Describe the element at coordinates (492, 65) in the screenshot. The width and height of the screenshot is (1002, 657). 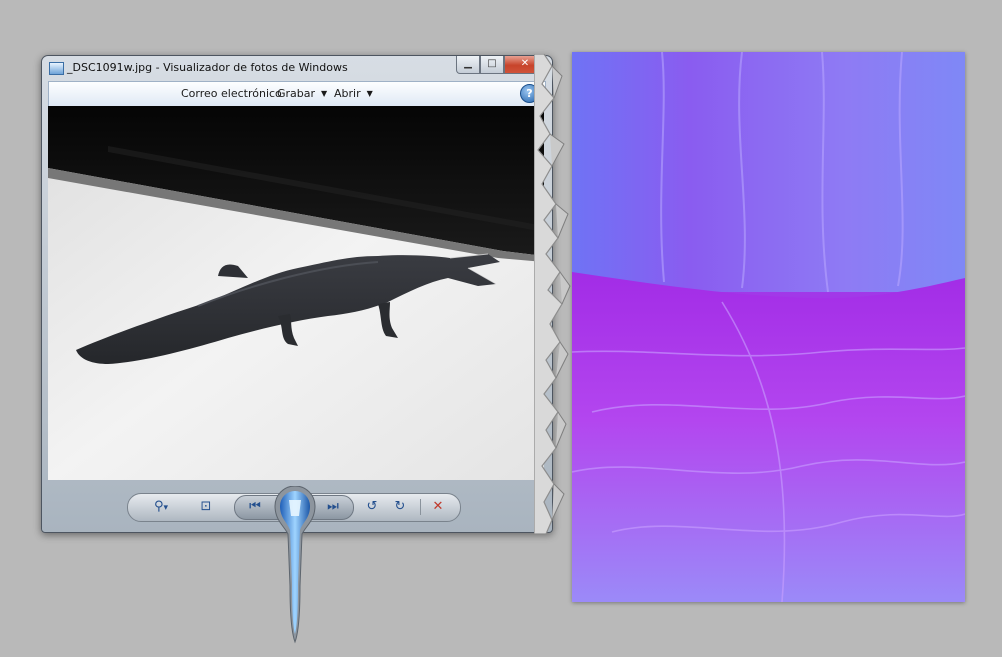
I see `maximize-button: □` at that location.